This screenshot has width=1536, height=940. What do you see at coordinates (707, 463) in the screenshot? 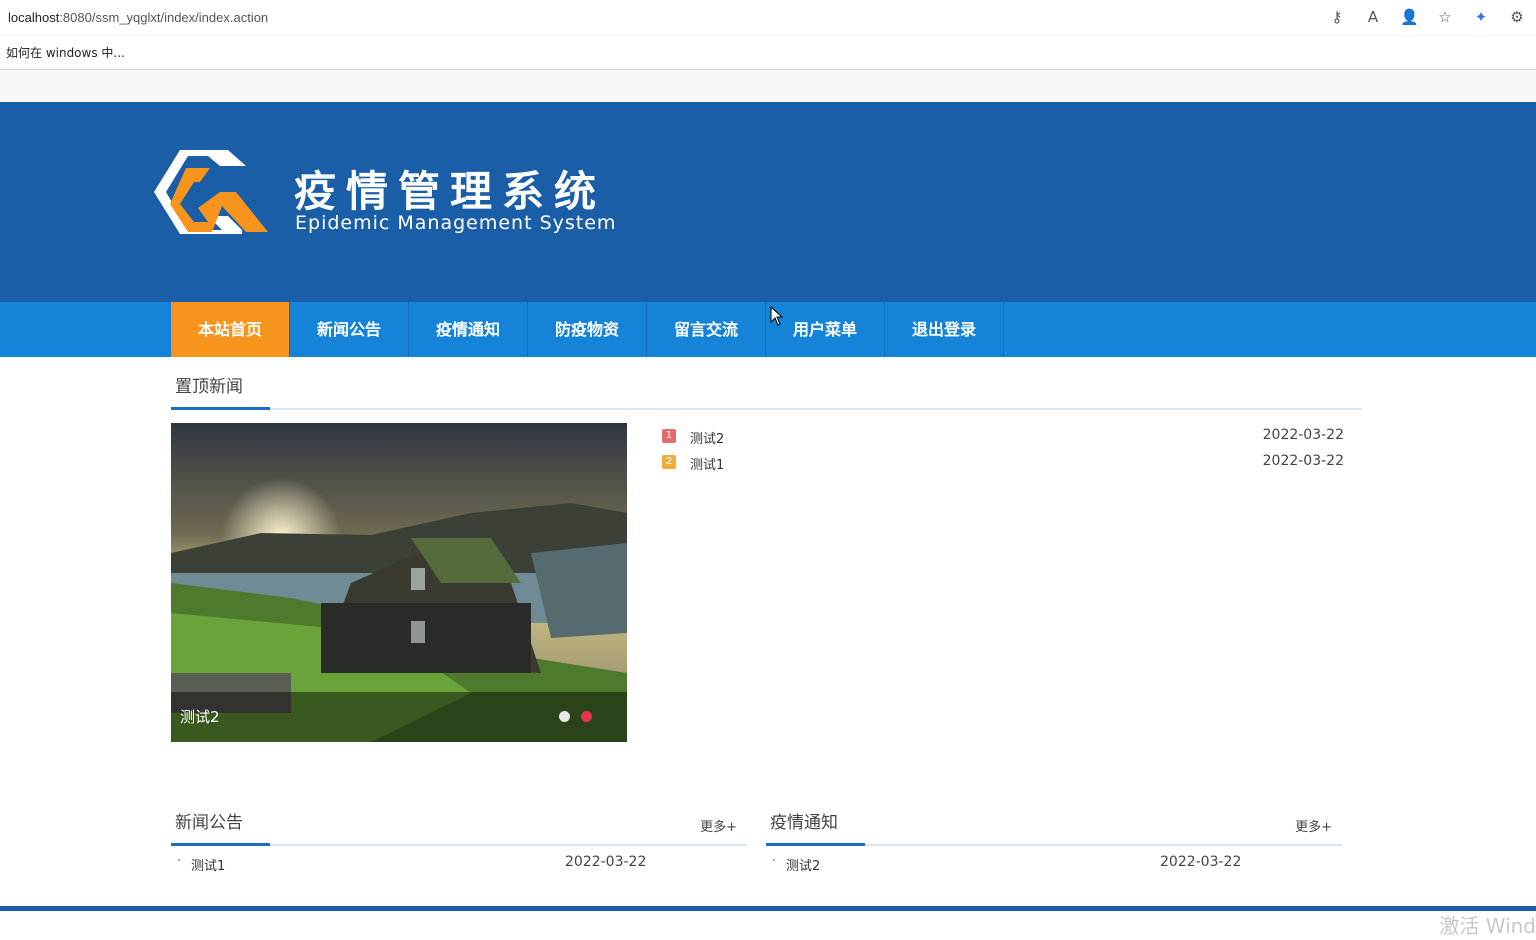
I see `top-news-item-title: 测试1` at bounding box center [707, 463].